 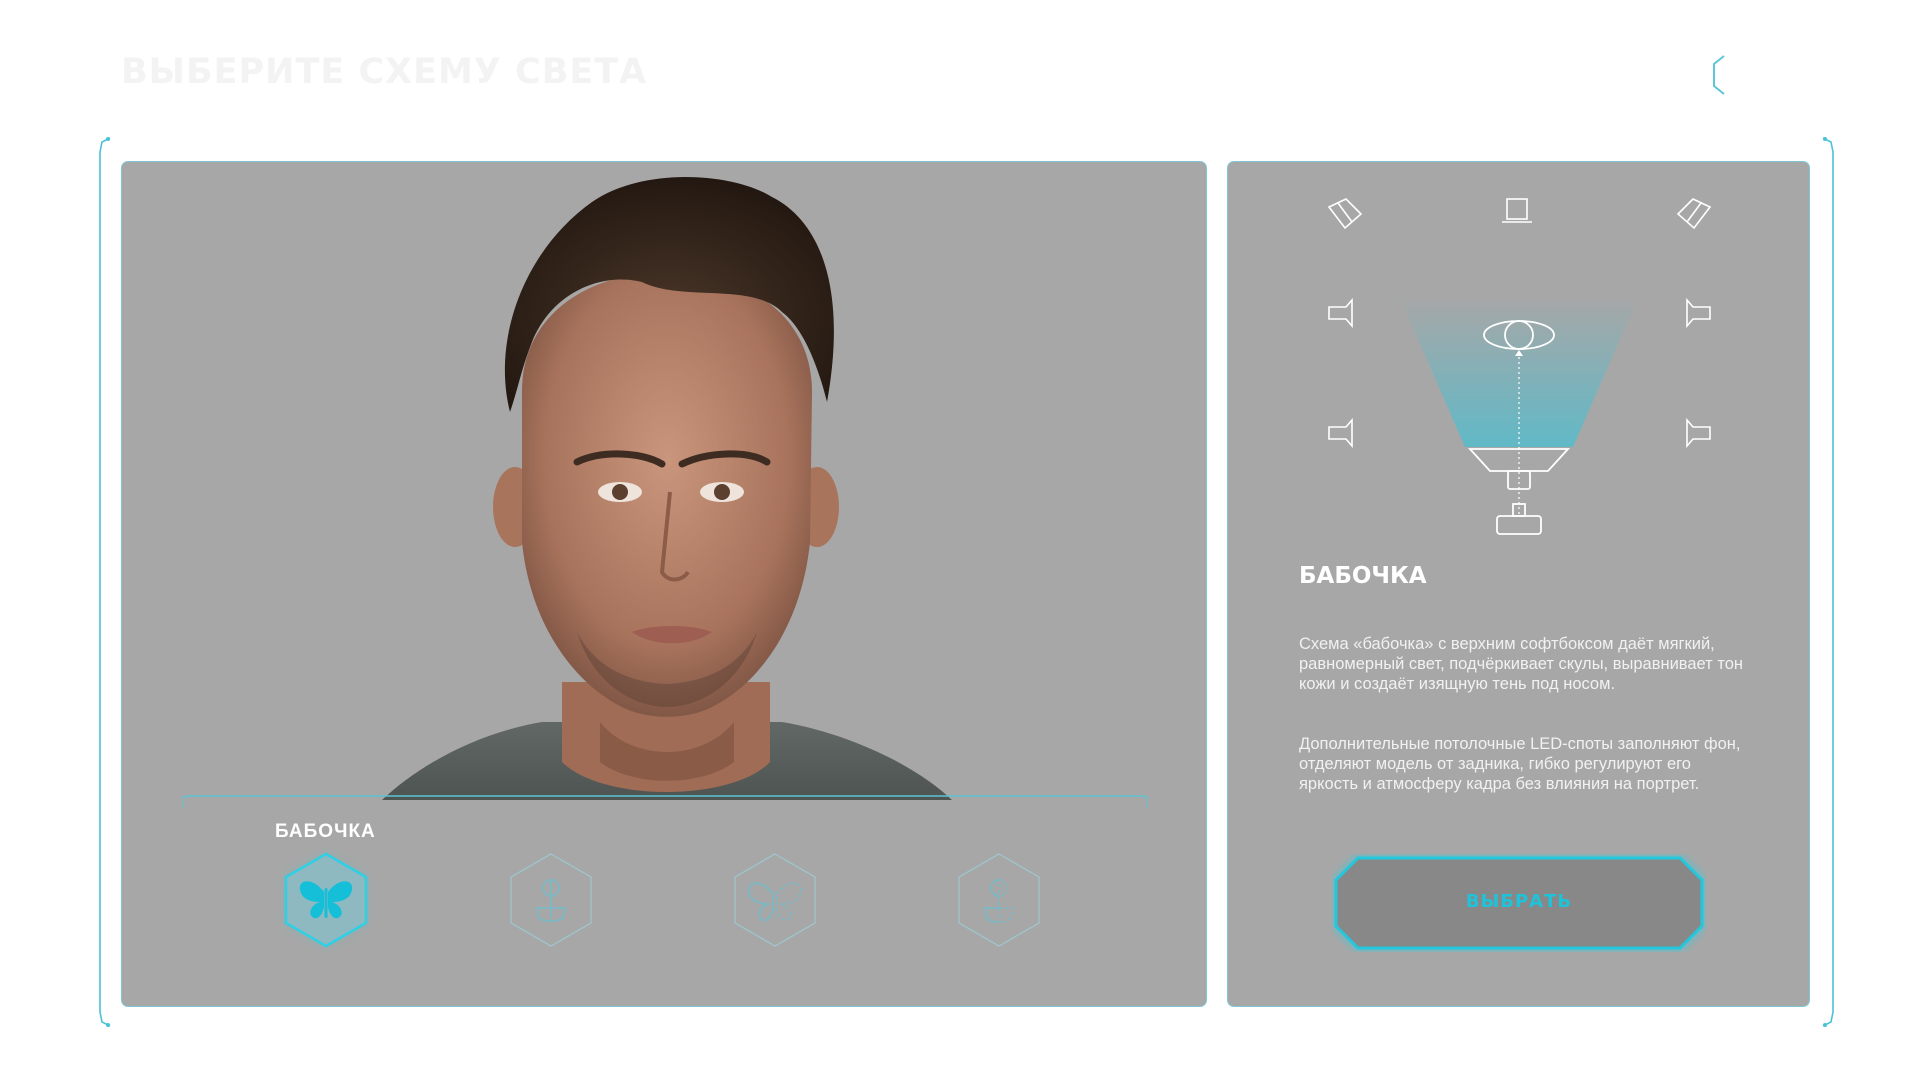 I want to click on frame-bracket-right, so click(x=1828, y=582).